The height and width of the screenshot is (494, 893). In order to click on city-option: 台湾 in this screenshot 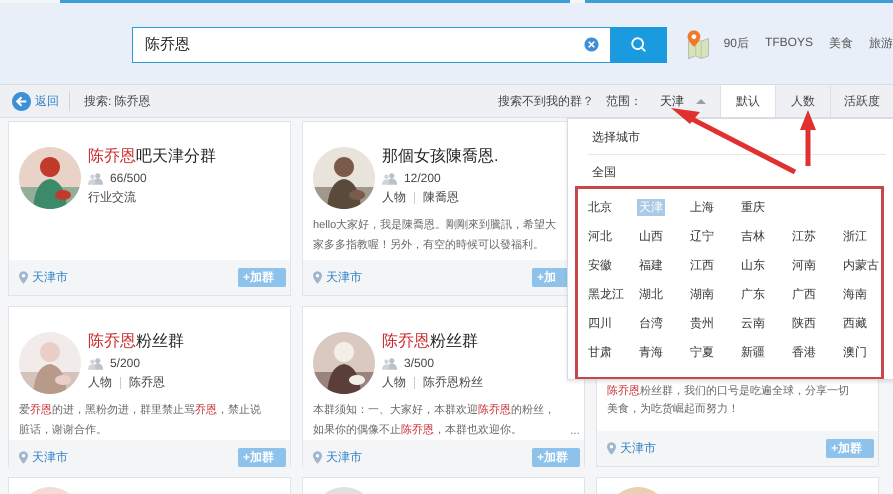, I will do `click(651, 323)`.